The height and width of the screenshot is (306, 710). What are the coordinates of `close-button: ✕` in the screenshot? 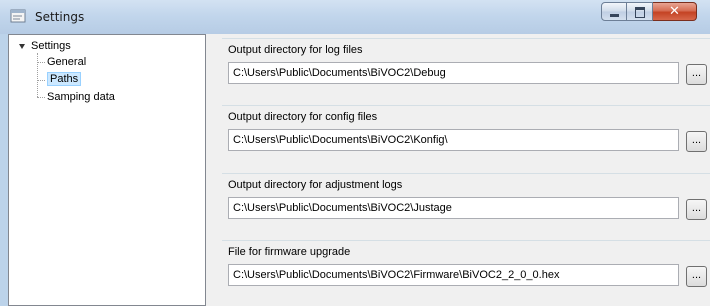 It's located at (675, 11).